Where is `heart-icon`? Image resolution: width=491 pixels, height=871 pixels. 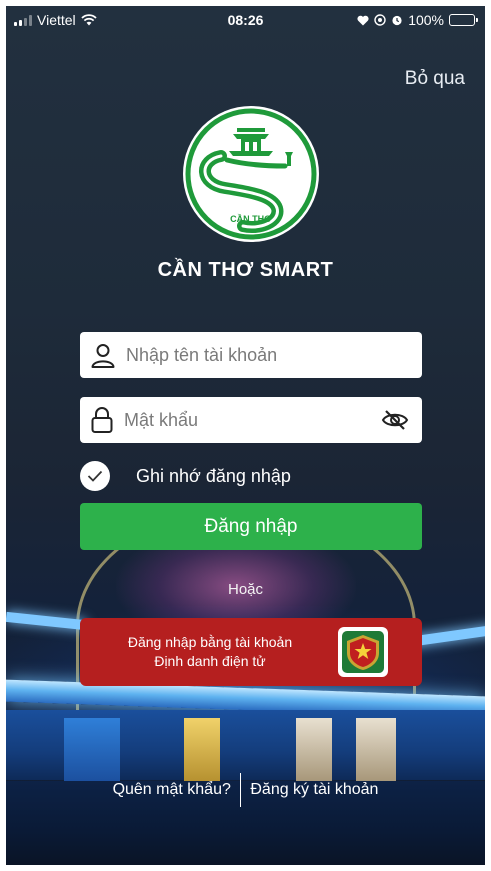
heart-icon is located at coordinates (363, 20).